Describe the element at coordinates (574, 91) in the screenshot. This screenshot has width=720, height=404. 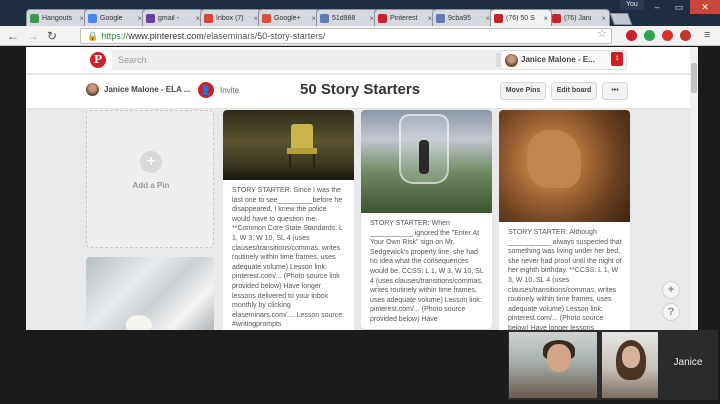
I see `edit-board-button: Edit board` at that location.